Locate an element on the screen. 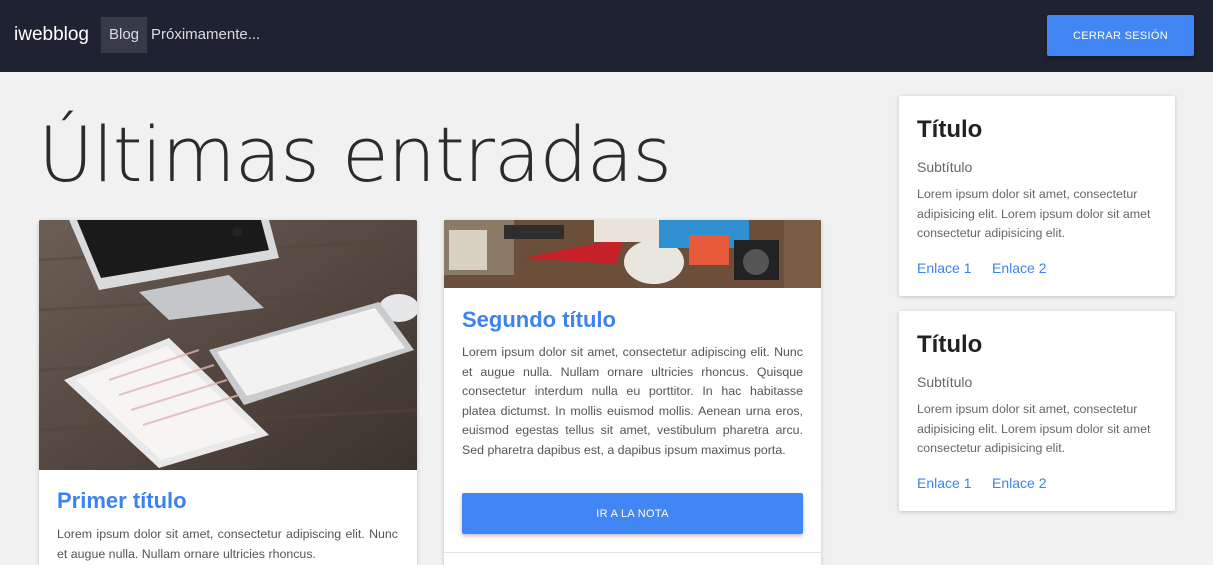  brand-logo: iwebblog is located at coordinates (51, 35).